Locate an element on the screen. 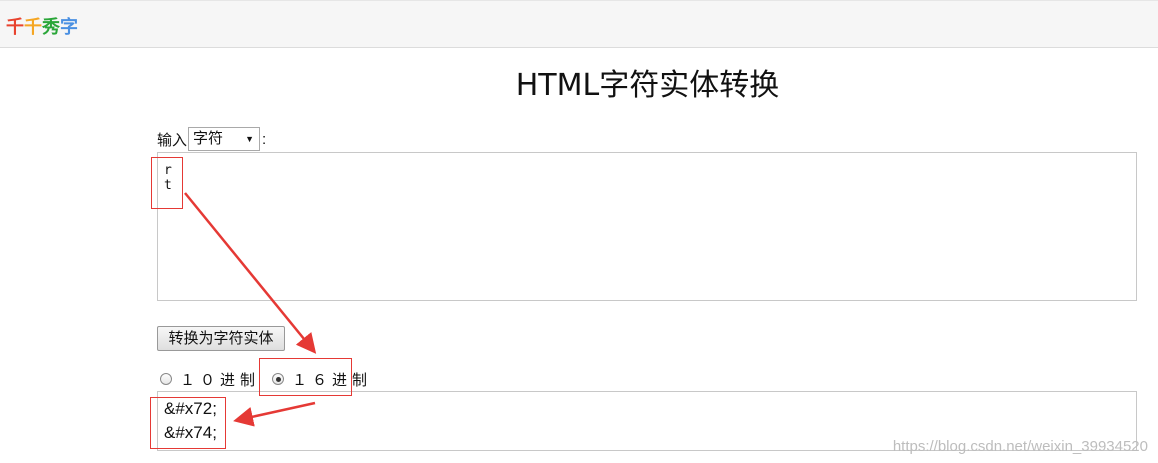 Image resolution: width=1158 pixels, height=463 pixels. input-line-1: r is located at coordinates (168, 170).